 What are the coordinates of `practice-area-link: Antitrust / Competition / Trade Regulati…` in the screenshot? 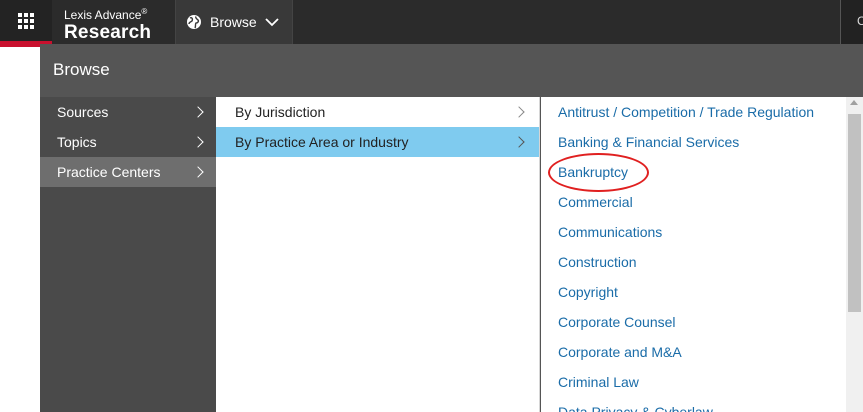 It's located at (702, 112).